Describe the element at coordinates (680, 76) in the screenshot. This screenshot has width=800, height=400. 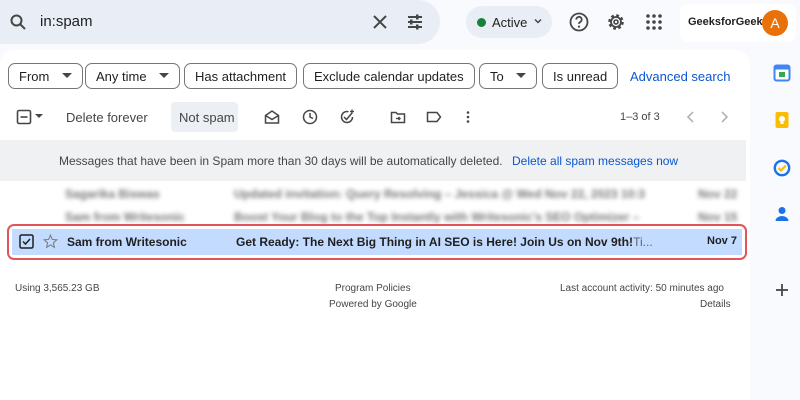
I see `advanced-search-link: Advanced search` at that location.